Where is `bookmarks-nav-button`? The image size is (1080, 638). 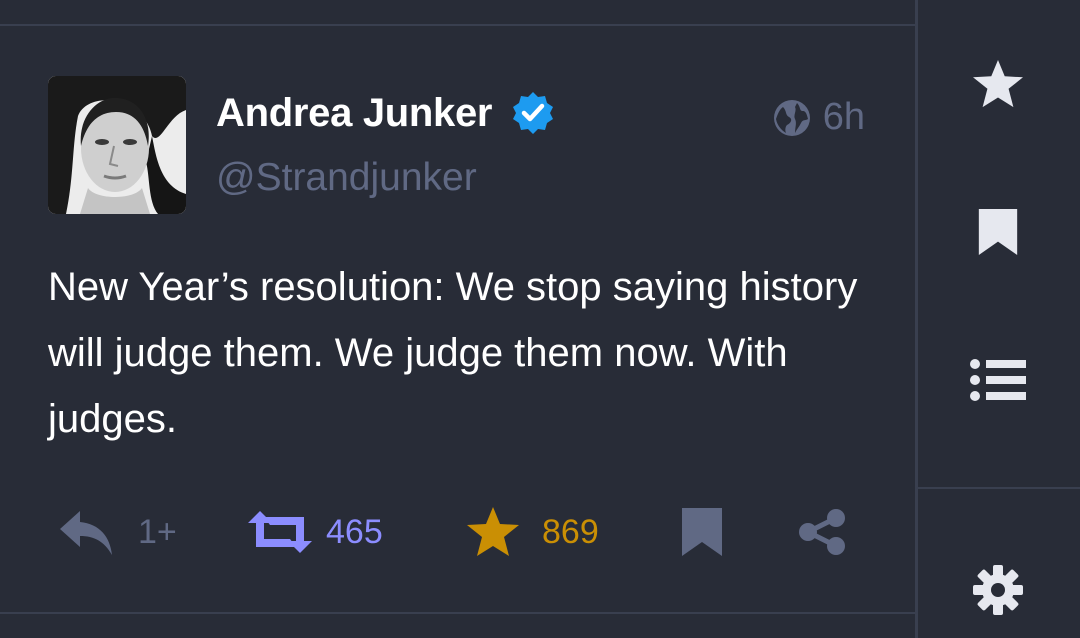
bookmarks-nav-button is located at coordinates (998, 234).